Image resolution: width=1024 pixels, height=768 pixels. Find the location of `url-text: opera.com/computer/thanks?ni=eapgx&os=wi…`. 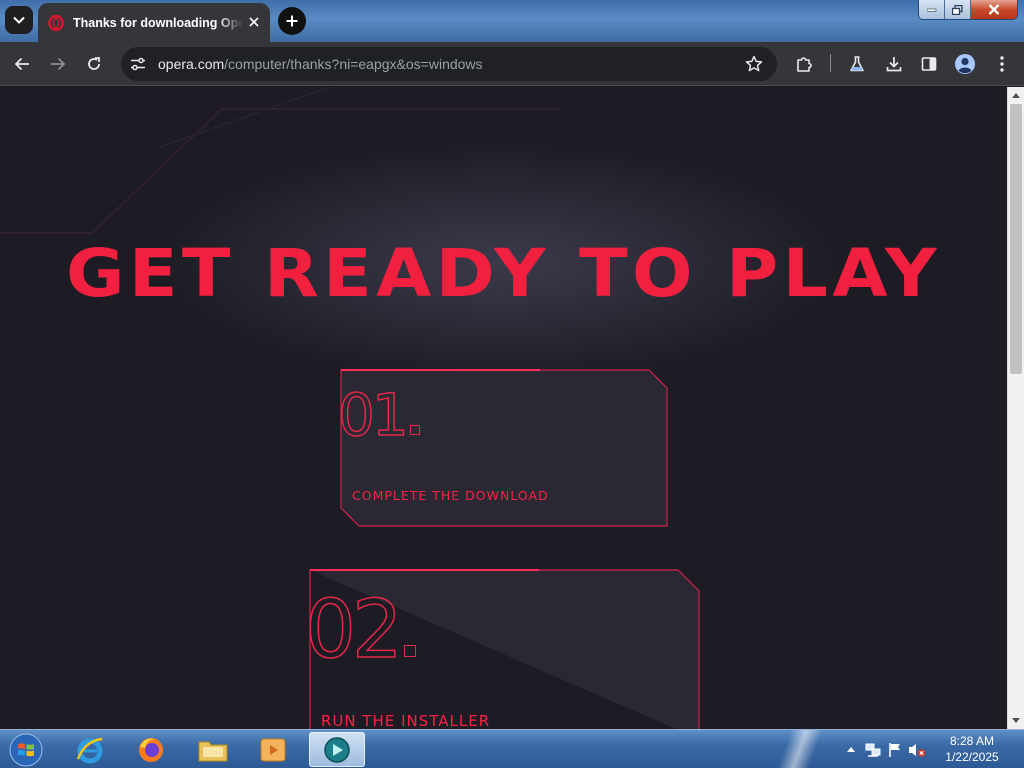

url-text: opera.com/computer/thanks?ni=eapgx&os=wi… is located at coordinates (320, 64).